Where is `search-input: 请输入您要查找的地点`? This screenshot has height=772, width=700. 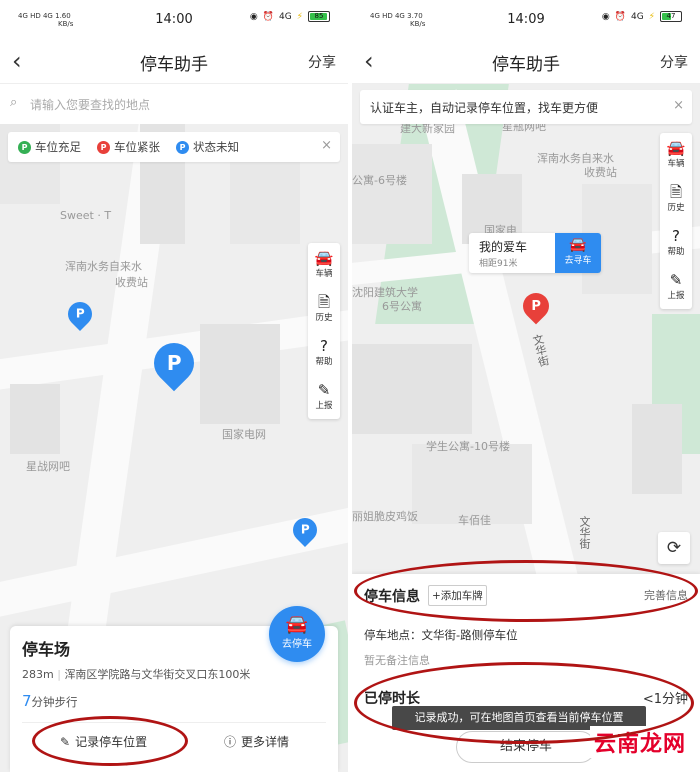 search-input: 请输入您要查找的地点 is located at coordinates (90, 104).